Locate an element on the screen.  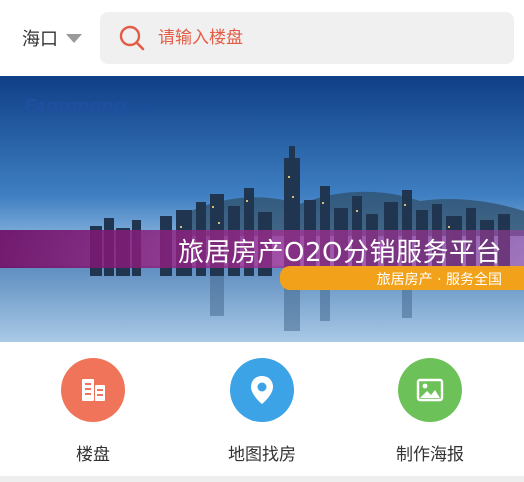
nav-label: 制作海报 is located at coordinates (430, 455).